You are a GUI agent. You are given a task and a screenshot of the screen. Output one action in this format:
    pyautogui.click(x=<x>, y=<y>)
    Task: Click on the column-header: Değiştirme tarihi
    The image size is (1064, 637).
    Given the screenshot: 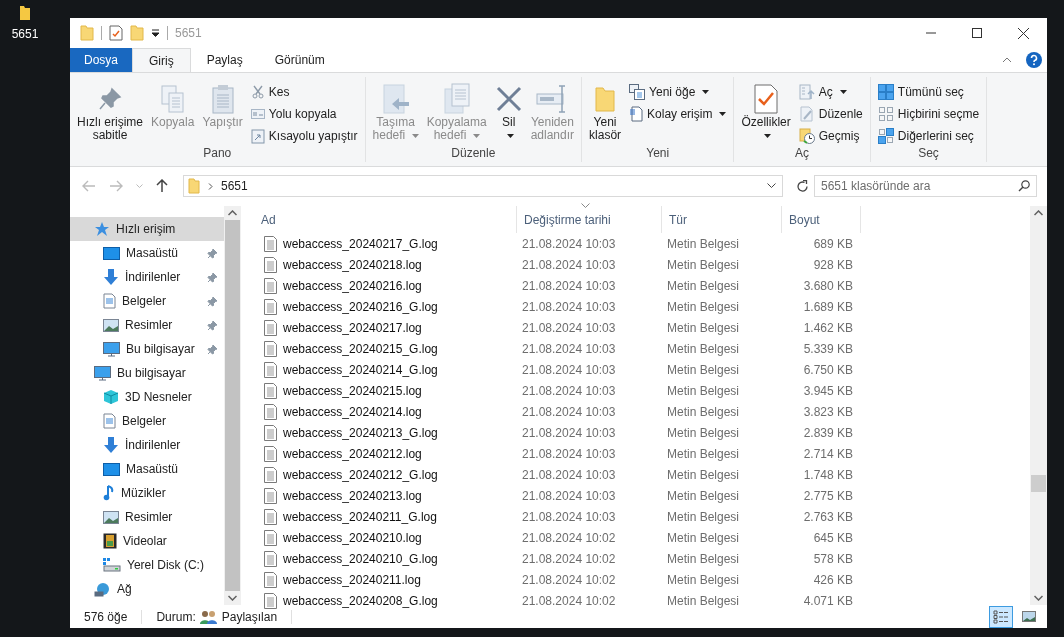 What is the action you would take?
    pyautogui.click(x=588, y=219)
    